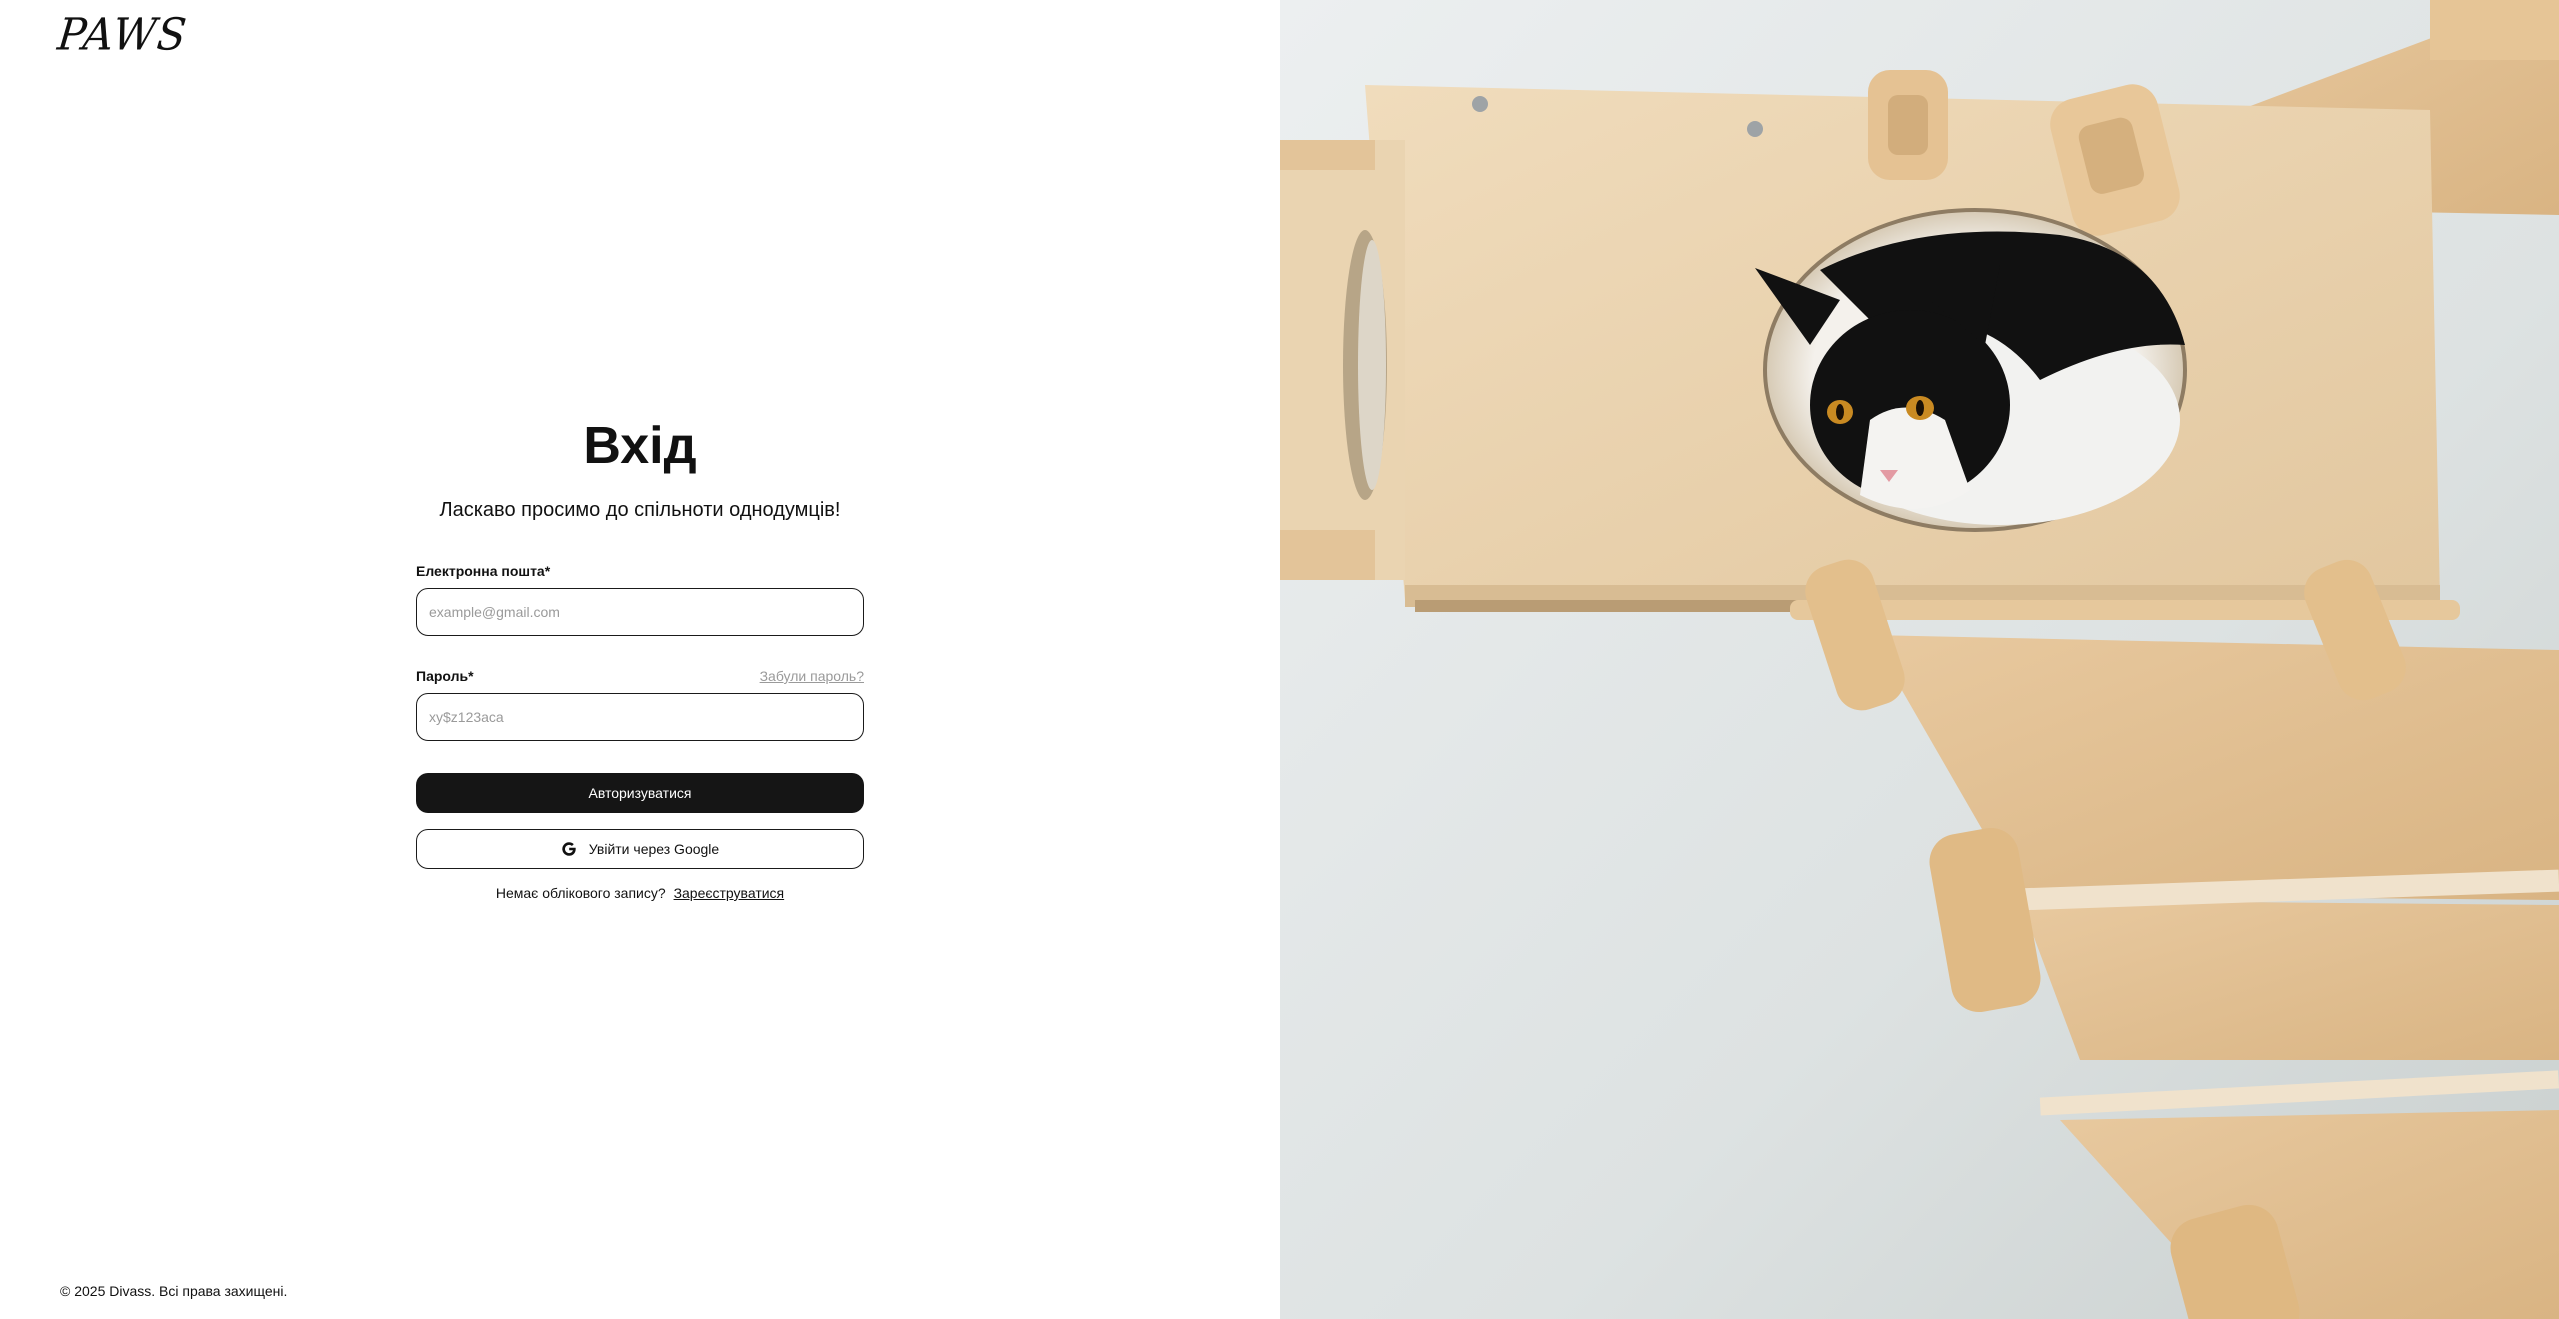  What do you see at coordinates (812, 676) in the screenshot?
I see `forgot-password-link: Забули пароль?` at bounding box center [812, 676].